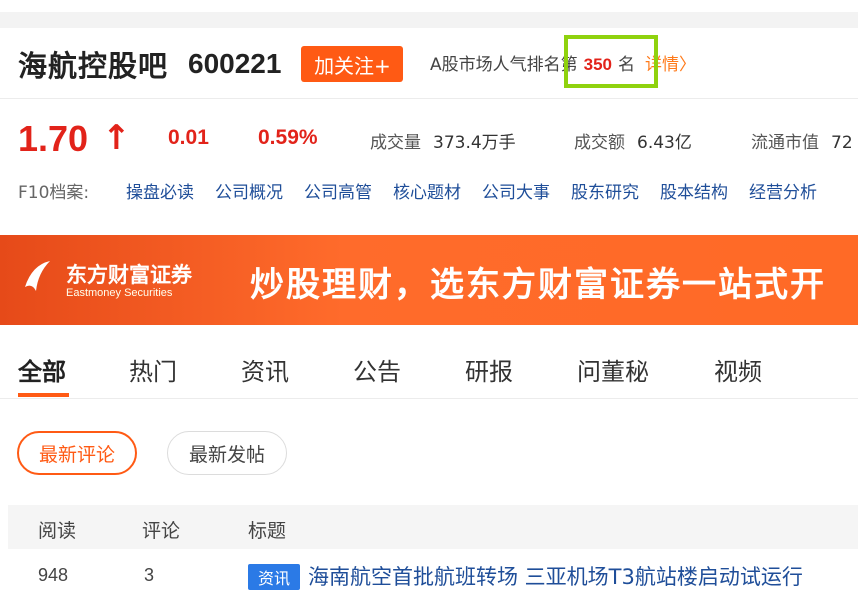  What do you see at coordinates (377, 369) in the screenshot?
I see `tab-announcements: 公告` at bounding box center [377, 369].